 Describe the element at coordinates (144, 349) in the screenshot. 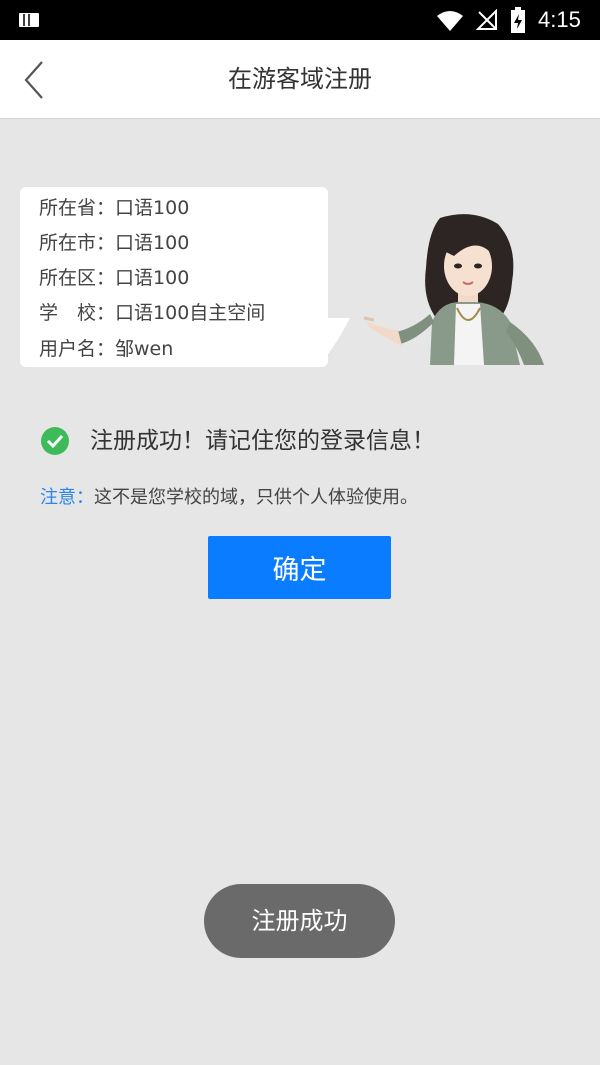

I see `username-value: 邹wen` at that location.